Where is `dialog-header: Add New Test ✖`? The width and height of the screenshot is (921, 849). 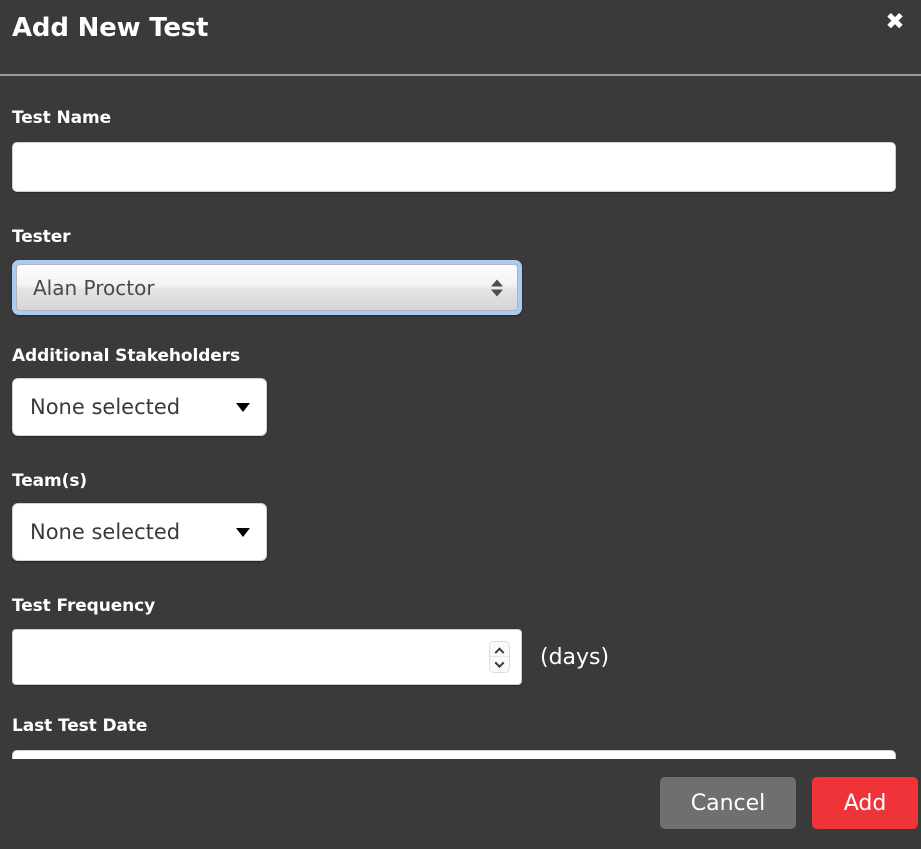
dialog-header: Add New Test ✖ is located at coordinates (460, 38).